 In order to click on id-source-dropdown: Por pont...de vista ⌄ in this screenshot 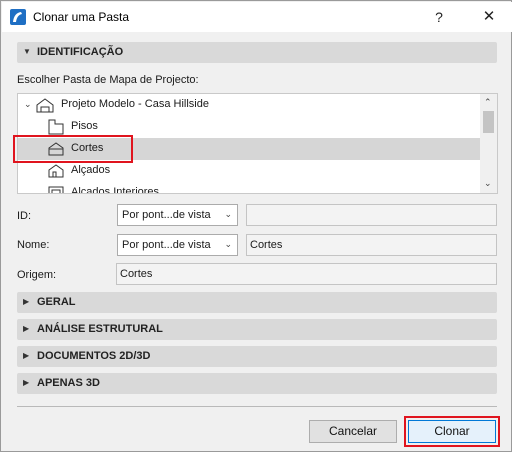, I will do `click(177, 215)`.